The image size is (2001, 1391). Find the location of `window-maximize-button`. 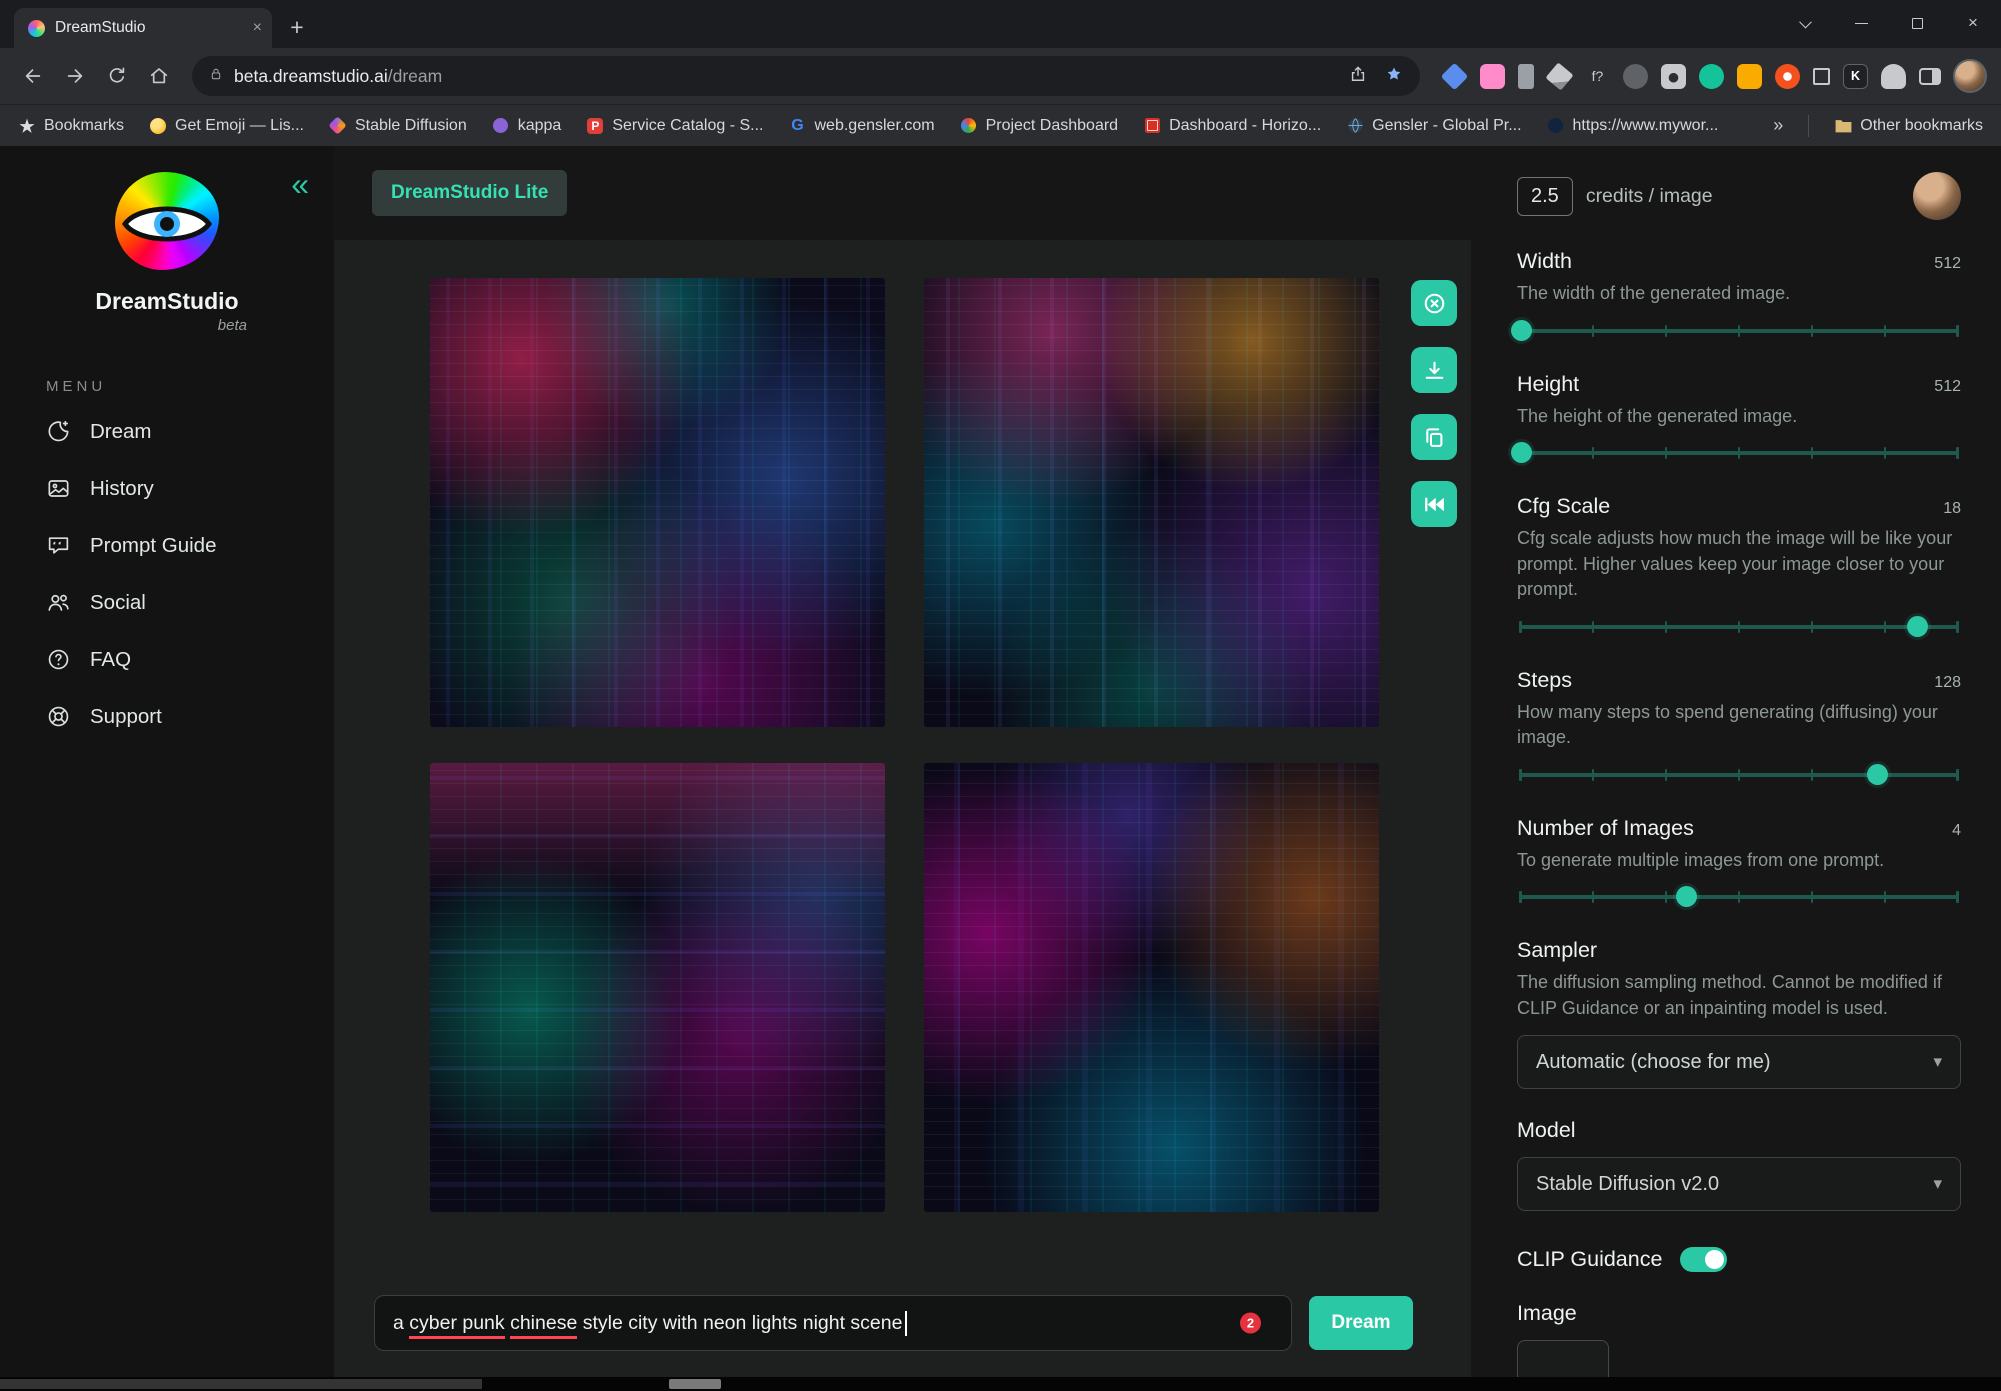

window-maximize-button is located at coordinates (1917, 23).